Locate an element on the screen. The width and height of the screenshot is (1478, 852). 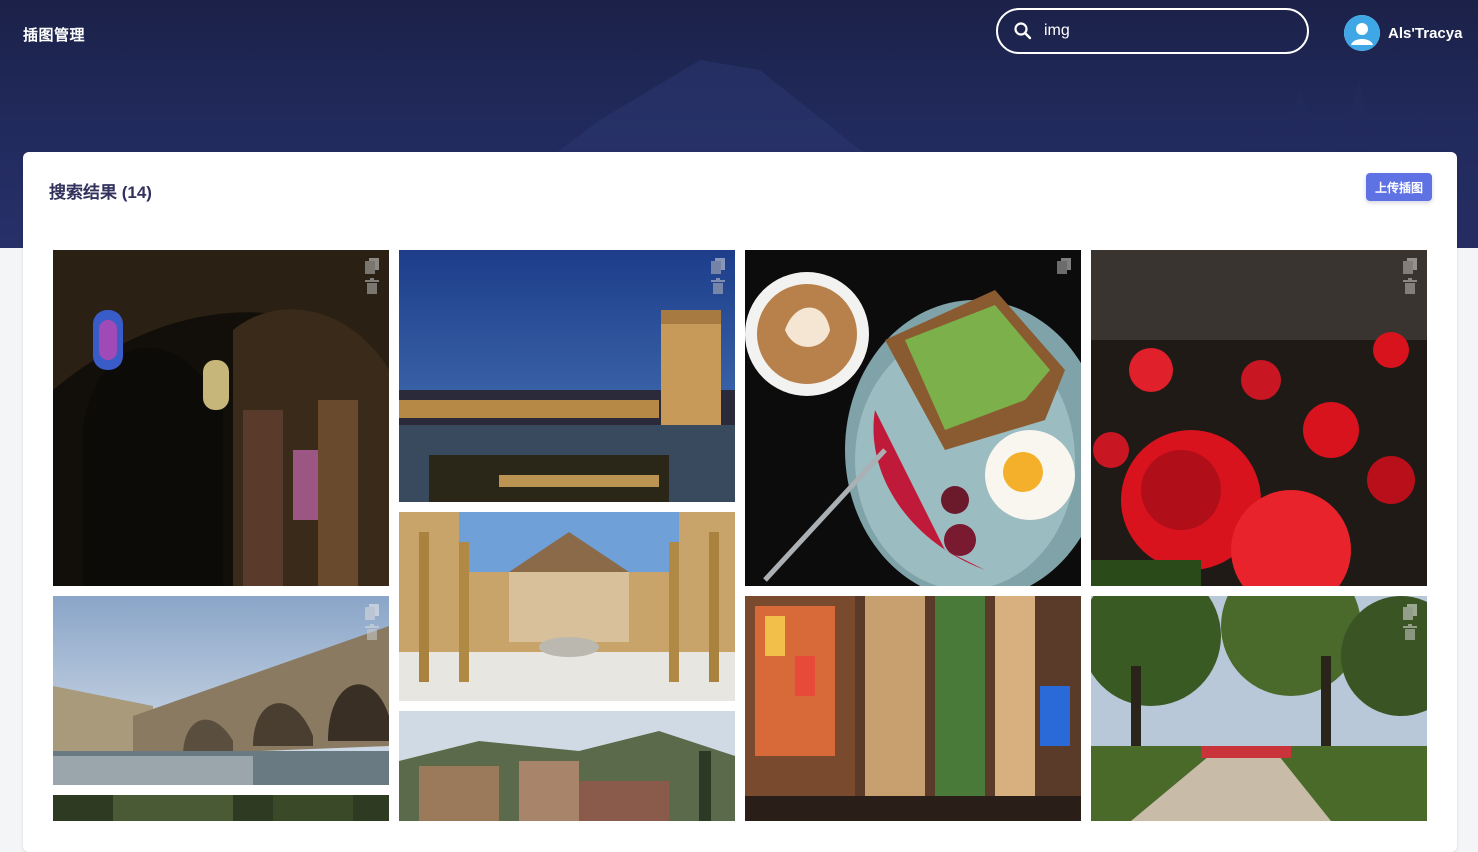
olive-grove-image is located at coordinates (221, 808).